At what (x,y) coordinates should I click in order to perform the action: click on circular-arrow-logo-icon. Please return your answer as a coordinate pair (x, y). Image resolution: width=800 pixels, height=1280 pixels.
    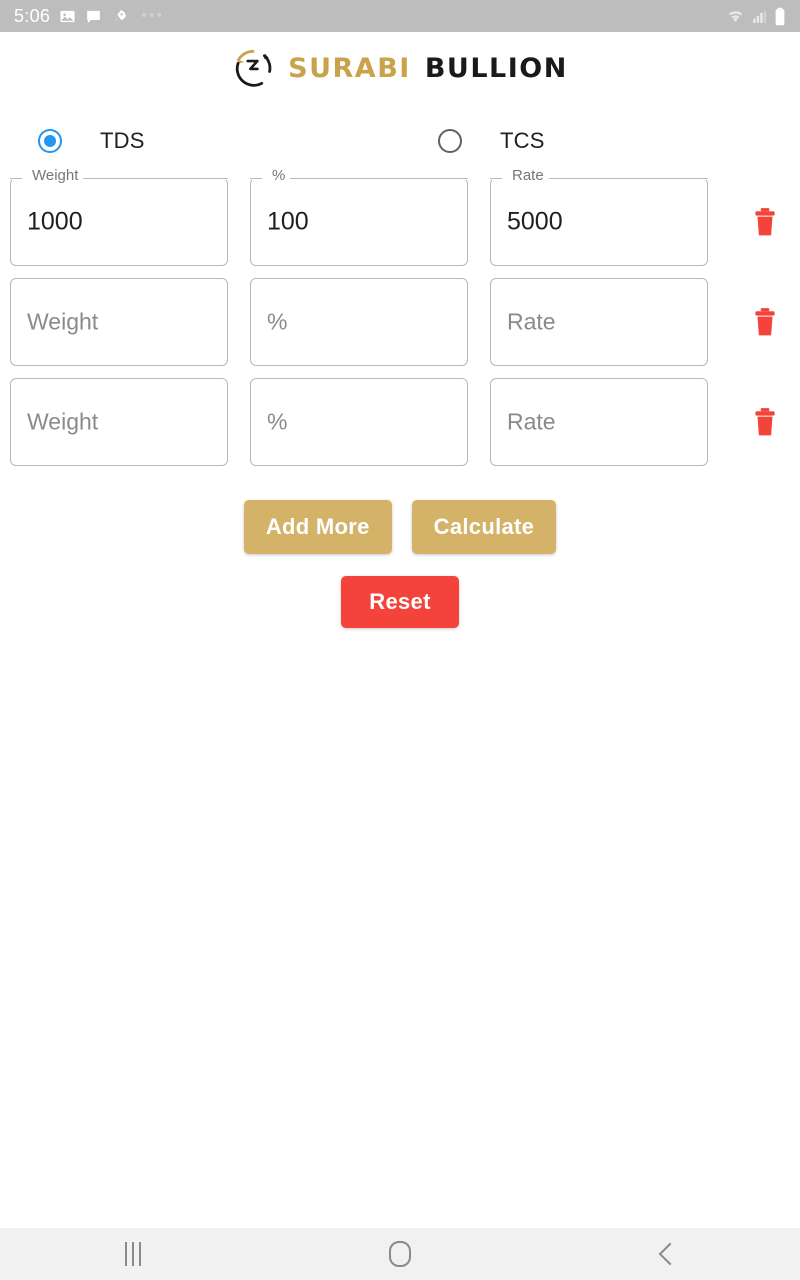
    Looking at the image, I should click on (253, 68).